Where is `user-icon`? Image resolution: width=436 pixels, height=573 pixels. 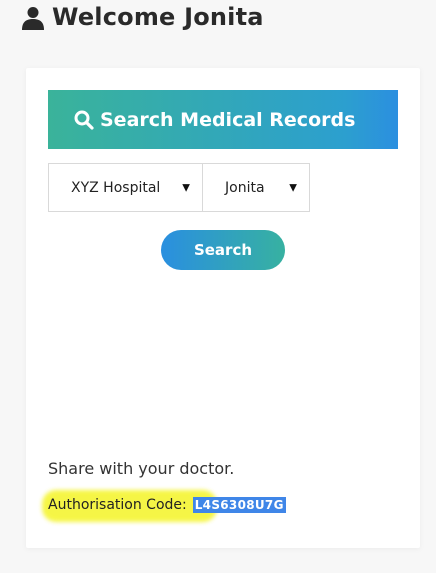 user-icon is located at coordinates (33, 18).